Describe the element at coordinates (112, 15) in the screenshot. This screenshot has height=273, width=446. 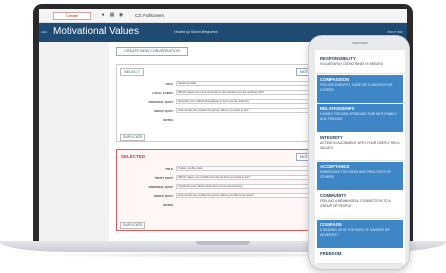
I see `grid-icon: ▦` at that location.